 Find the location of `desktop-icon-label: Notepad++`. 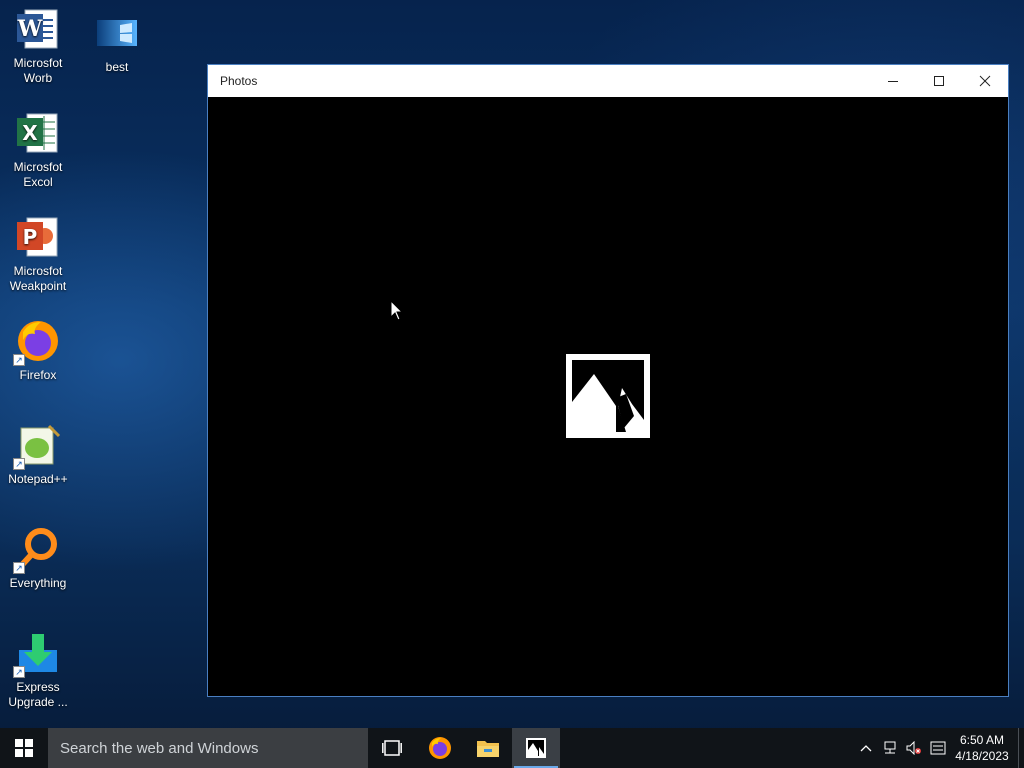

desktop-icon-label: Notepad++ is located at coordinates (38, 479).